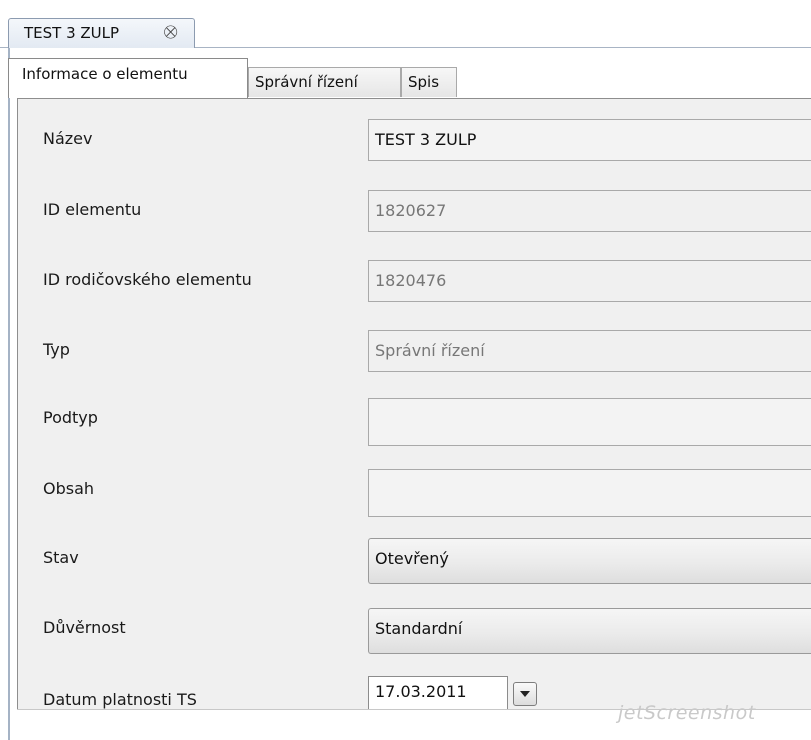  I want to click on duvernost-label: Důvěrnost, so click(84, 627).